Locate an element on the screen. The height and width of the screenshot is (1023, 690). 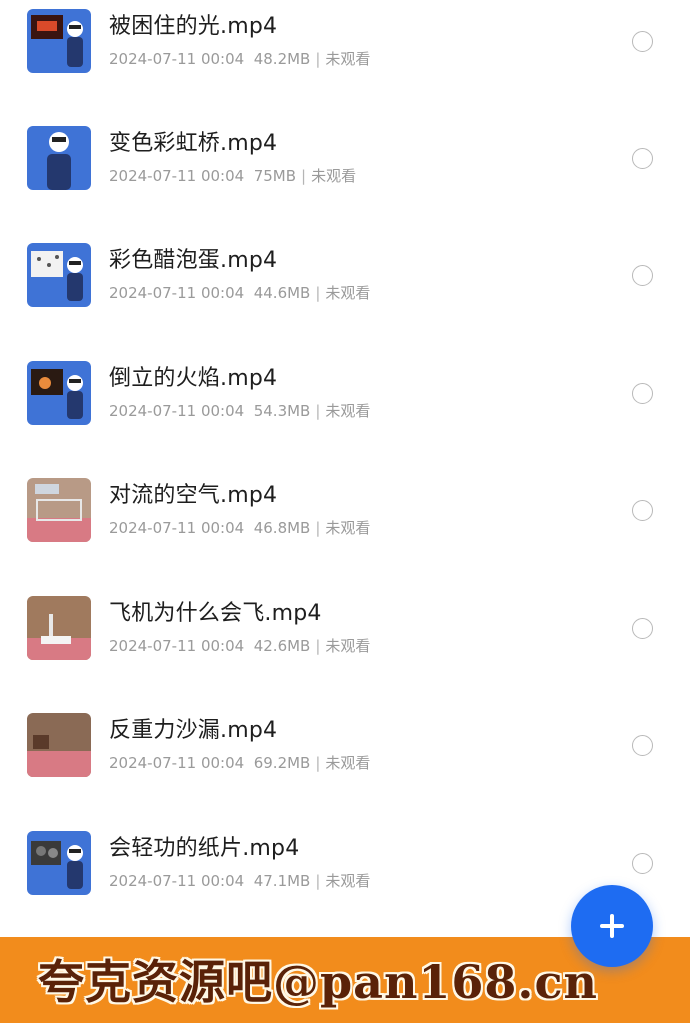
file-size: 48.2MB is located at coordinates (282, 59).